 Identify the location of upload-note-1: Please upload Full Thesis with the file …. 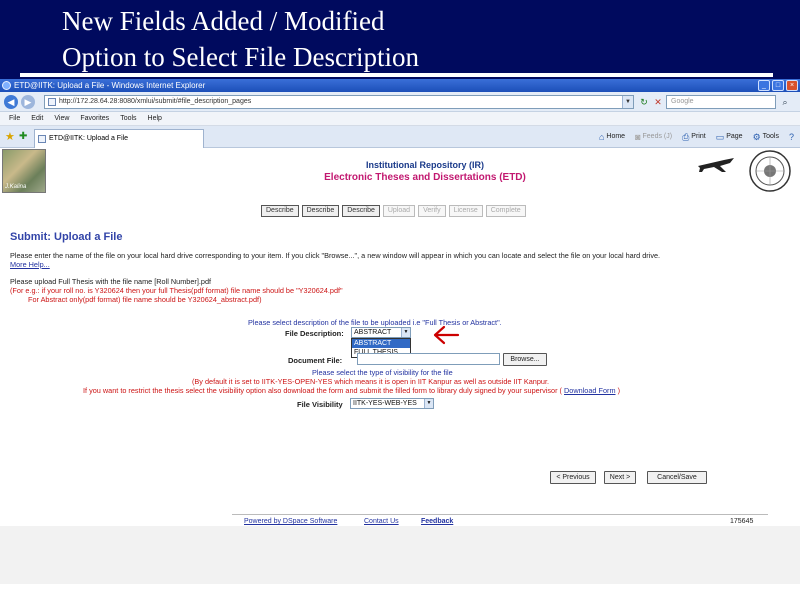
(111, 281).